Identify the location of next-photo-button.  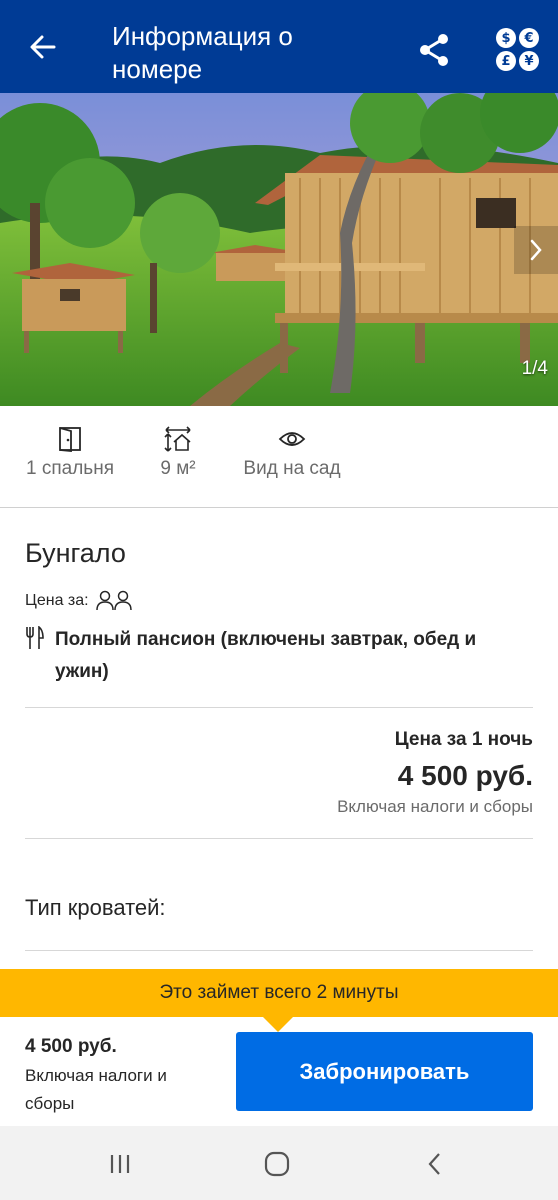
(536, 250).